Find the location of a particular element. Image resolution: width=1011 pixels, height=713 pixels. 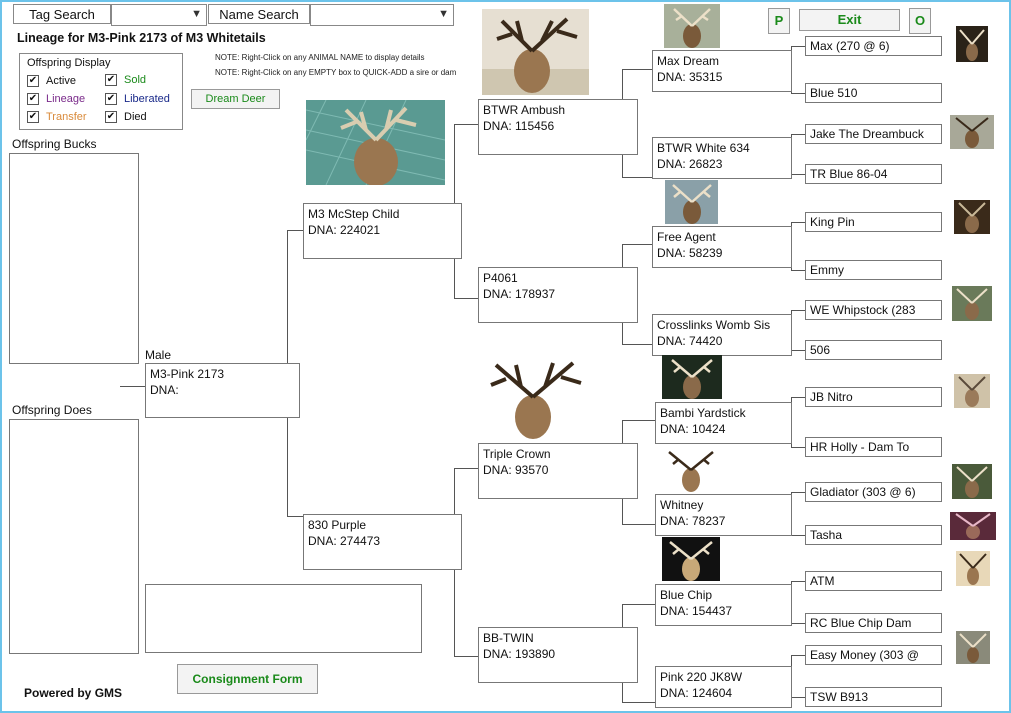

ancestor-node: WE Whipstock (283 is located at coordinates (873, 310).